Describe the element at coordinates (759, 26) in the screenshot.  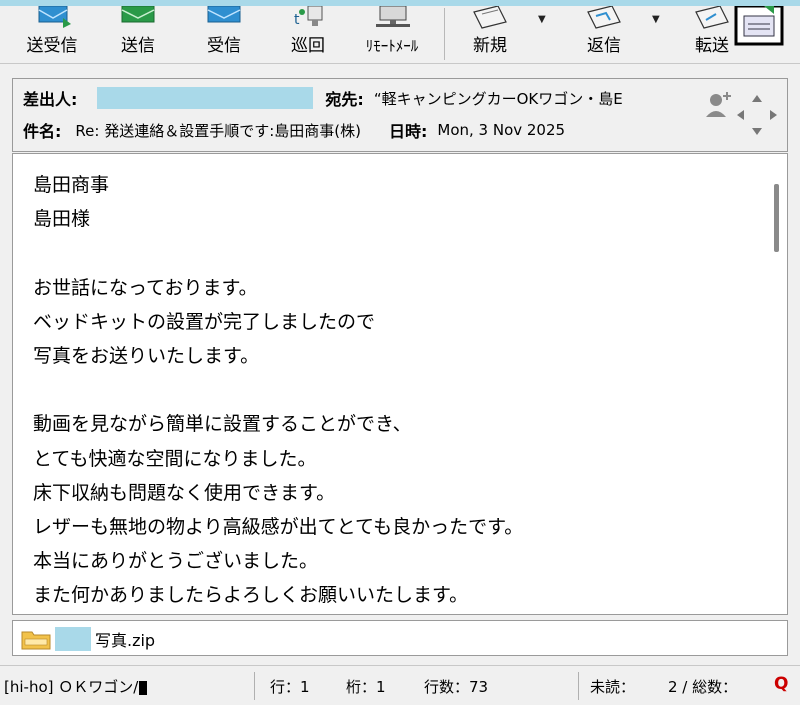
I see `mail-window-icon` at that location.